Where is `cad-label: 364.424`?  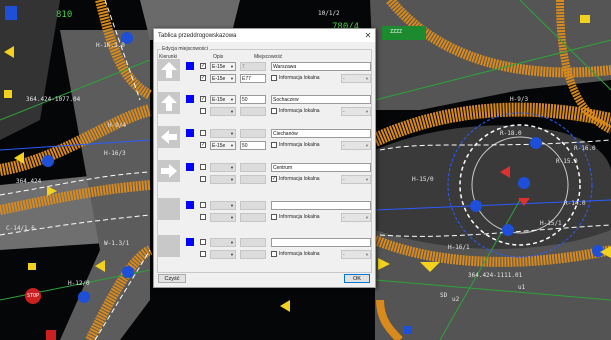 cad-label: 364.424 is located at coordinates (29, 181).